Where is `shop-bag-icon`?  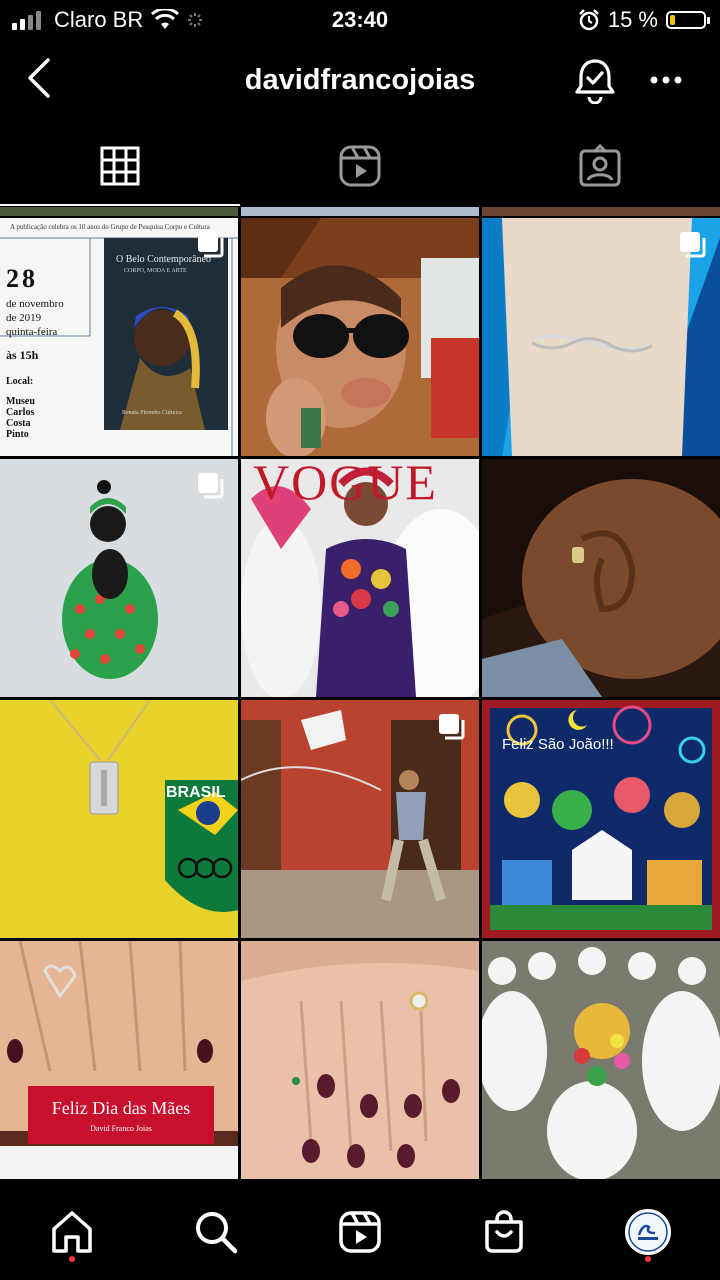
shop-bag-icon is located at coordinates (504, 1231).